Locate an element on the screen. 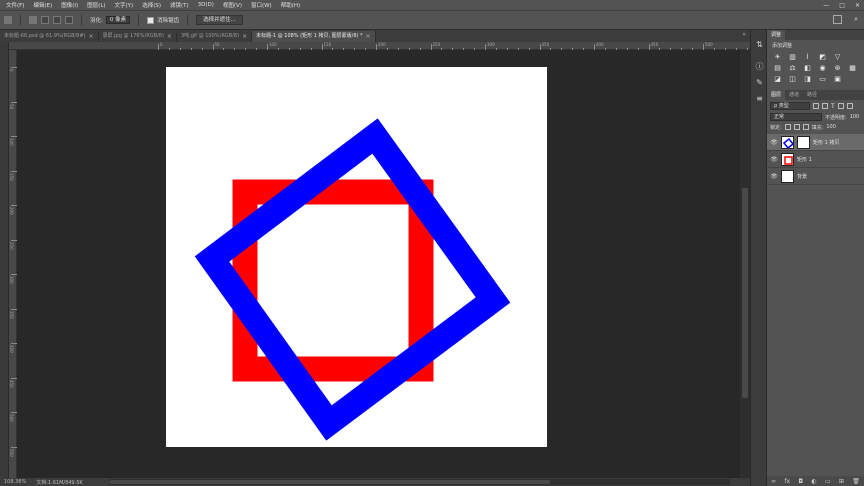  menu-file: 文件(F) is located at coordinates (15, 5).